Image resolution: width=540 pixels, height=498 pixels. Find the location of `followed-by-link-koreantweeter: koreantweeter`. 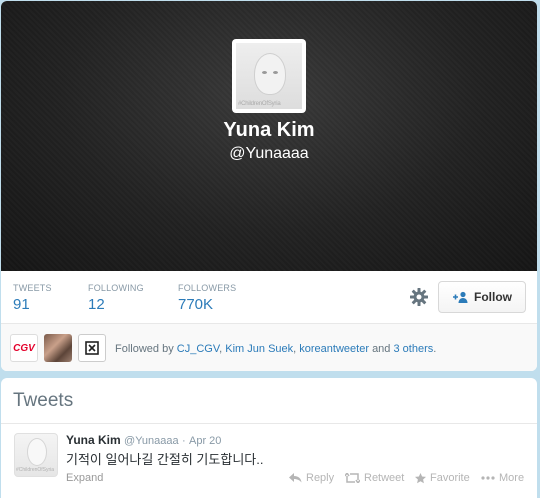

followed-by-link-koreantweeter: koreantweeter is located at coordinates (334, 349).